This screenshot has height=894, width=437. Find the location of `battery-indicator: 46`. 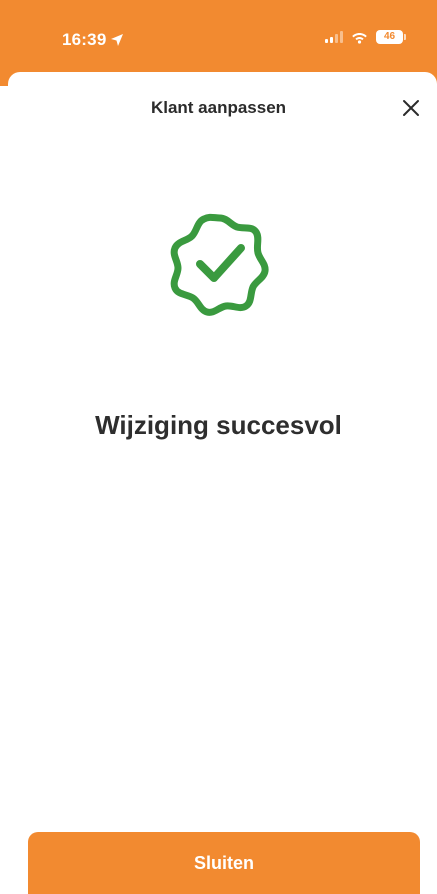

battery-indicator: 46 is located at coordinates (391, 37).